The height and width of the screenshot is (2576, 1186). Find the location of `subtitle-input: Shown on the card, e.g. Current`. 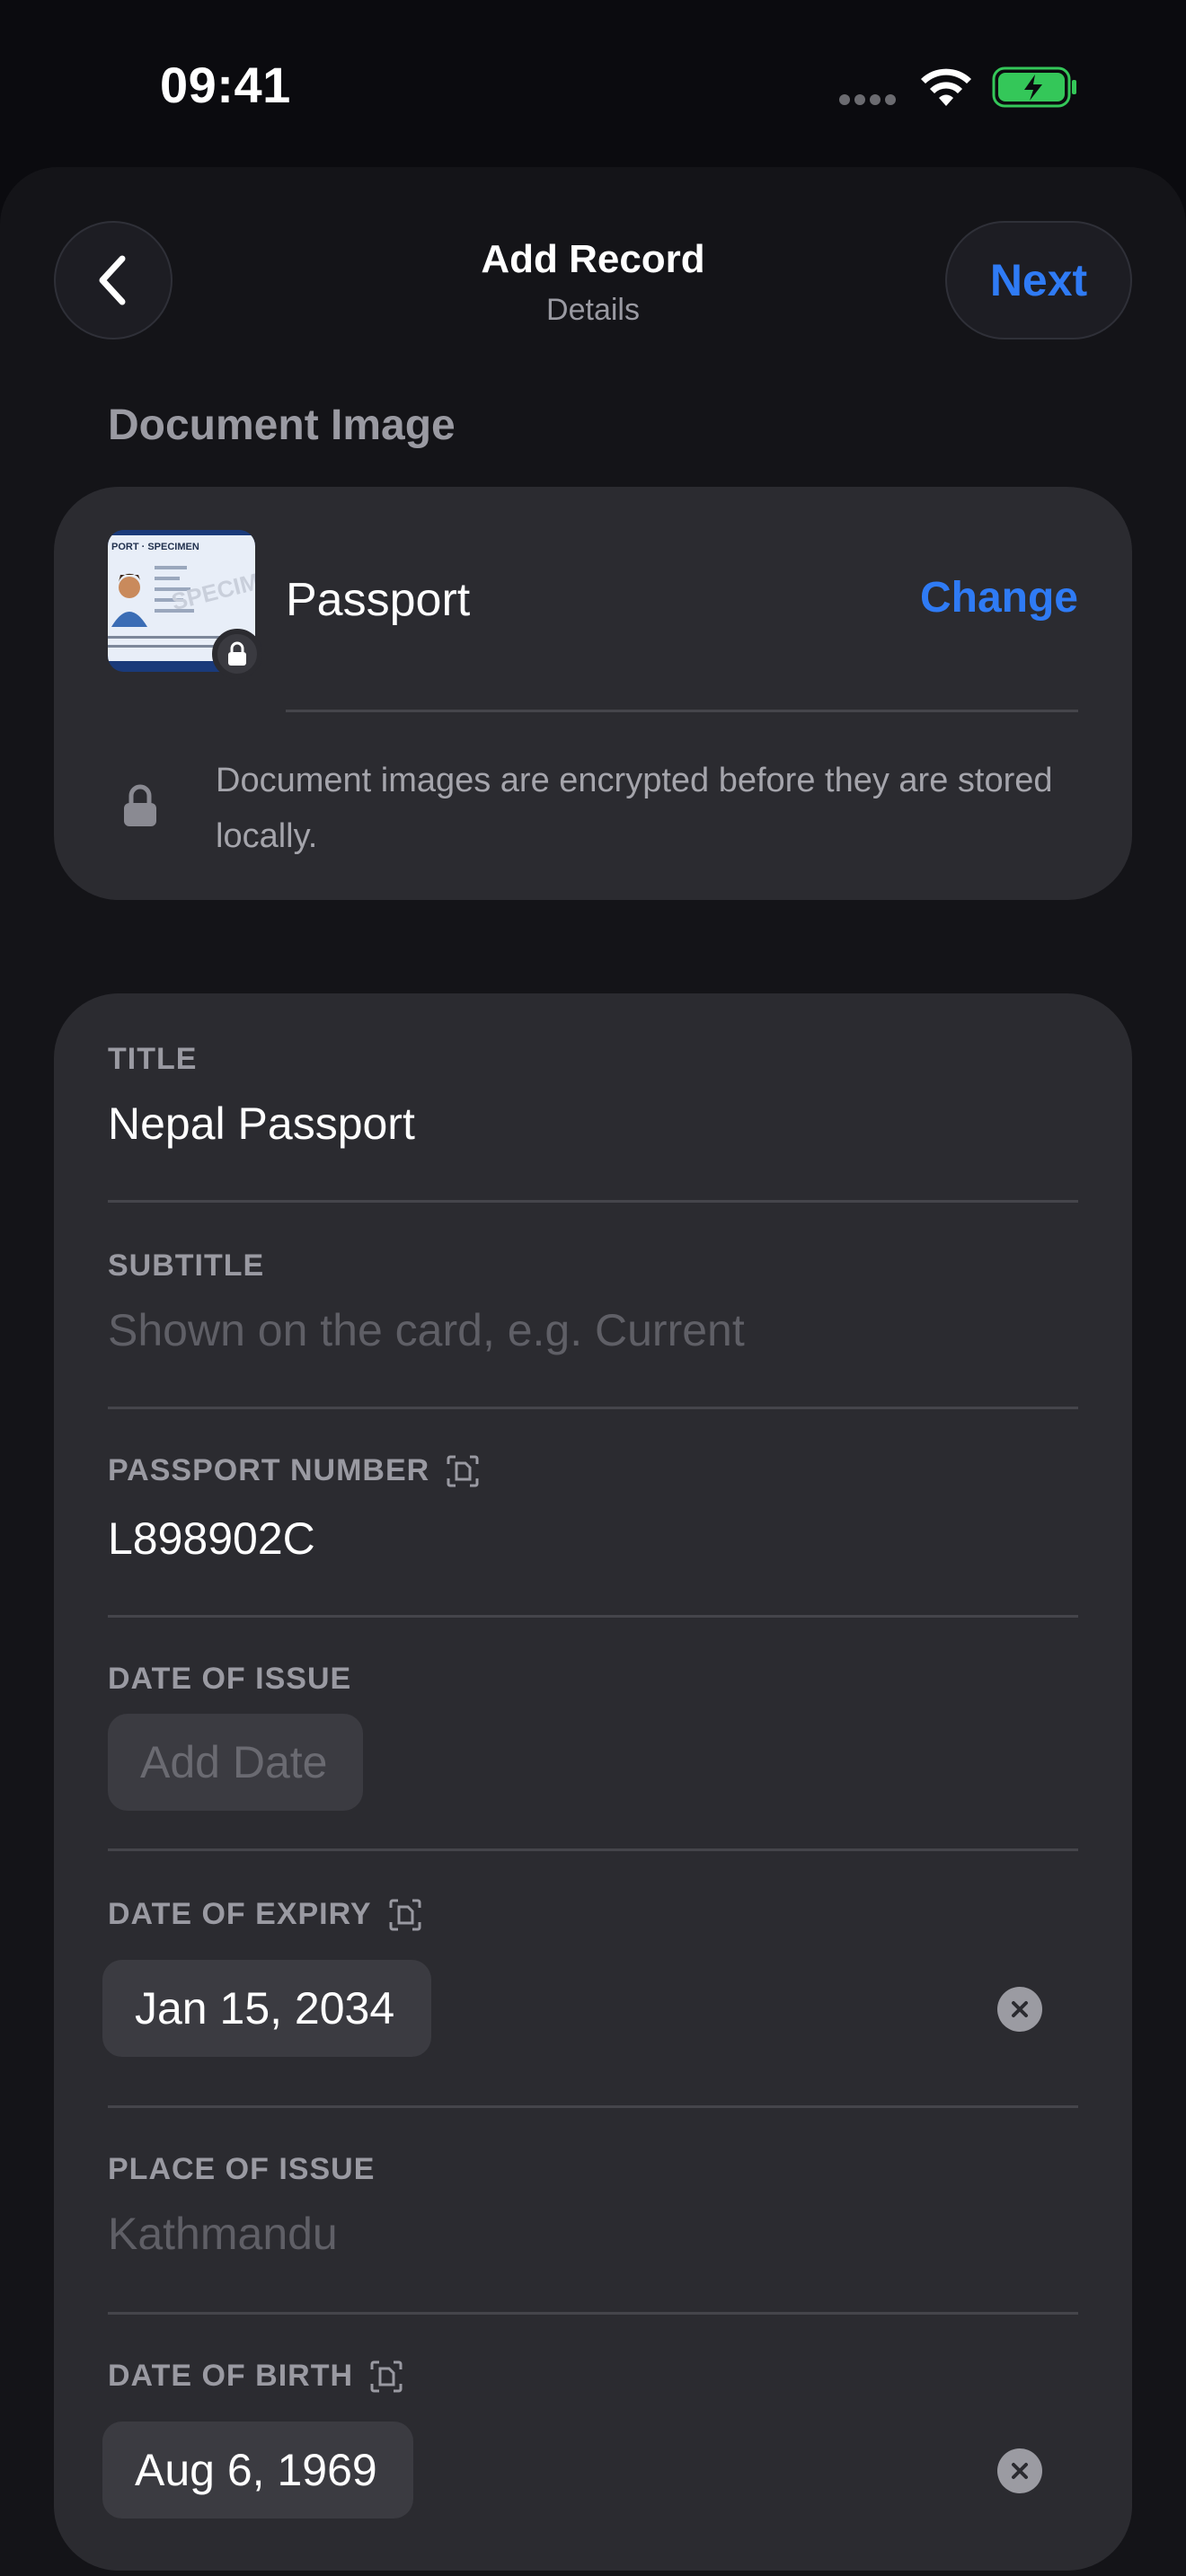

subtitle-input: Shown on the card, e.g. Current is located at coordinates (426, 1330).